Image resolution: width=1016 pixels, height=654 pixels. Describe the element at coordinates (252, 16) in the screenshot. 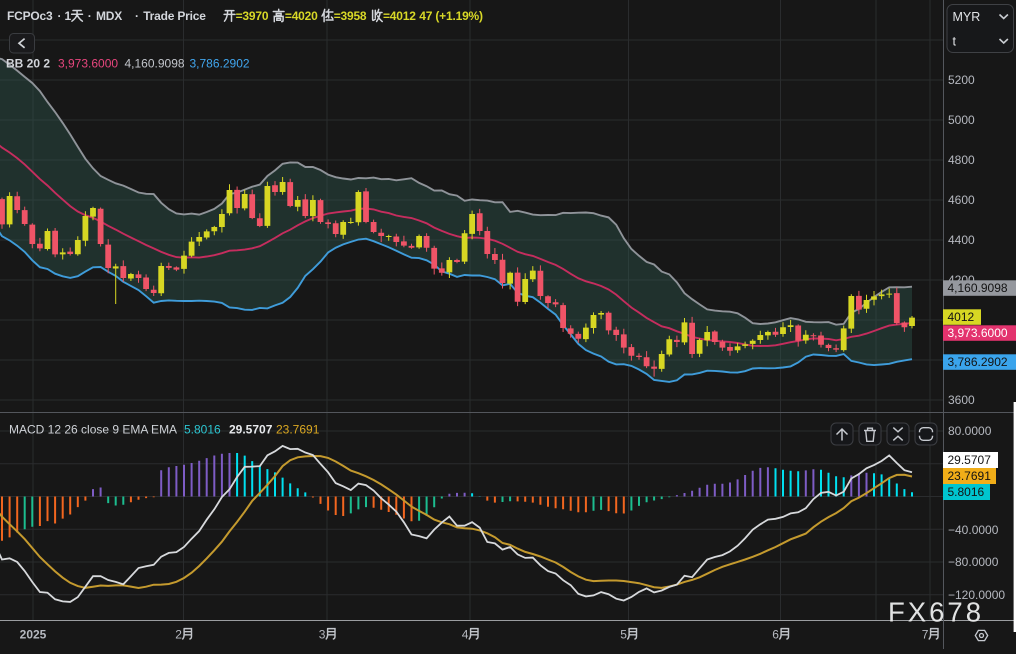

I see `svg-text: =3970` at that location.